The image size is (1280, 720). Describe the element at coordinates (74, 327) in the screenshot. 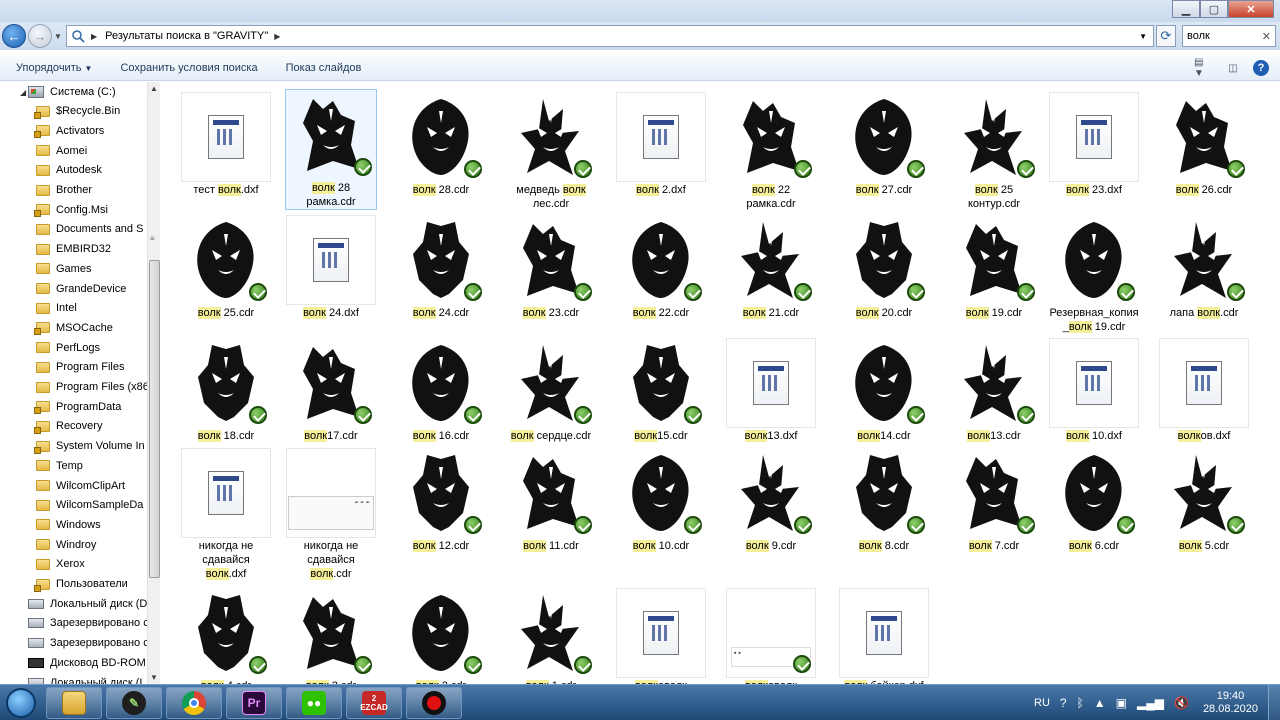

I see `tree-item-folder: MSOCache` at that location.